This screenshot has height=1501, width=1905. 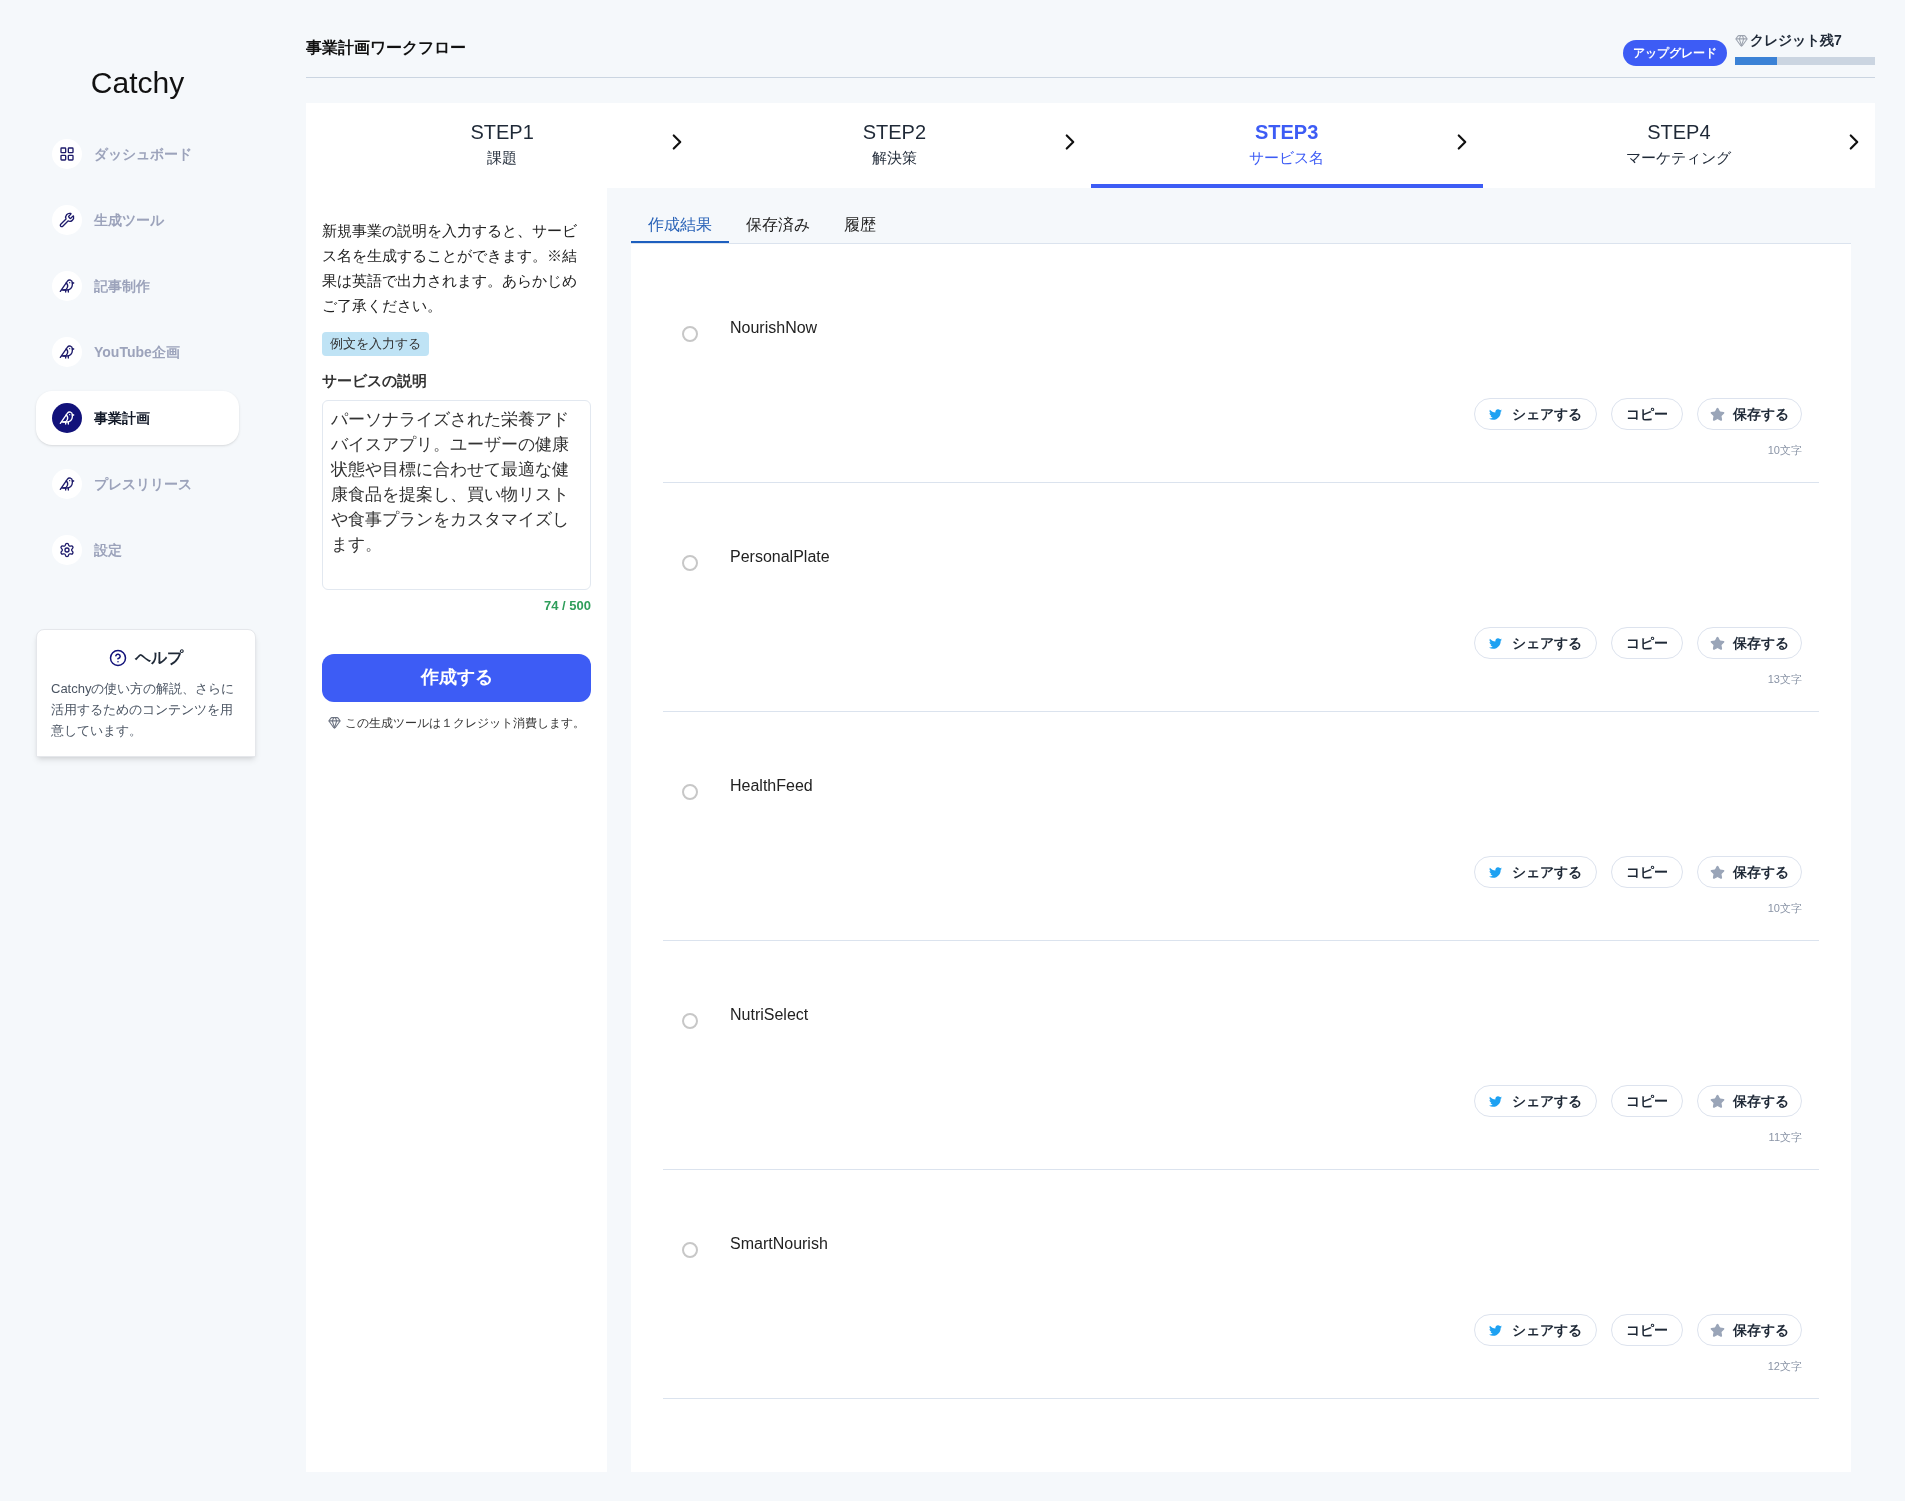 I want to click on step-tab: STEP2 解決策, so click(x=894, y=145).